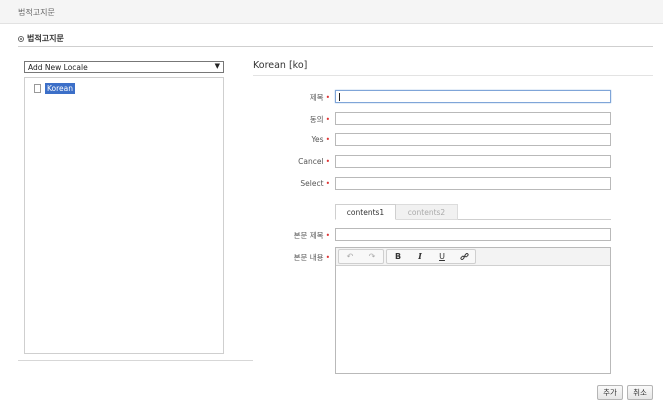 The image size is (663, 400). Describe the element at coordinates (640, 392) in the screenshot. I see `cancel-button: 취소` at that location.